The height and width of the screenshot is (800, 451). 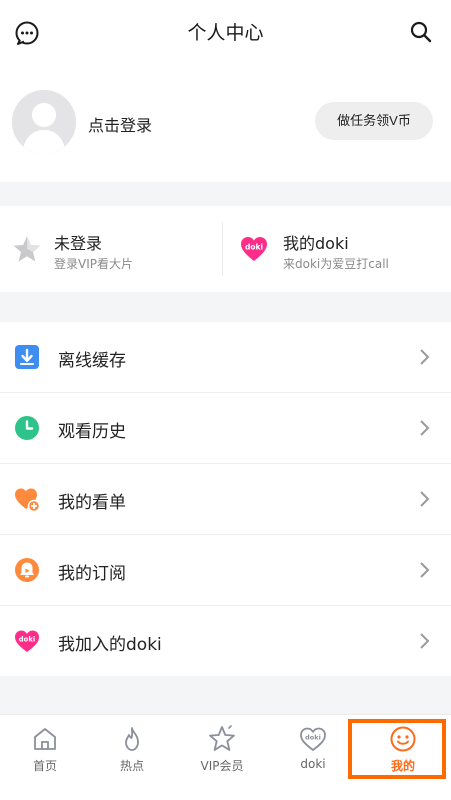 What do you see at coordinates (27, 428) in the screenshot?
I see `clock-icon` at bounding box center [27, 428].